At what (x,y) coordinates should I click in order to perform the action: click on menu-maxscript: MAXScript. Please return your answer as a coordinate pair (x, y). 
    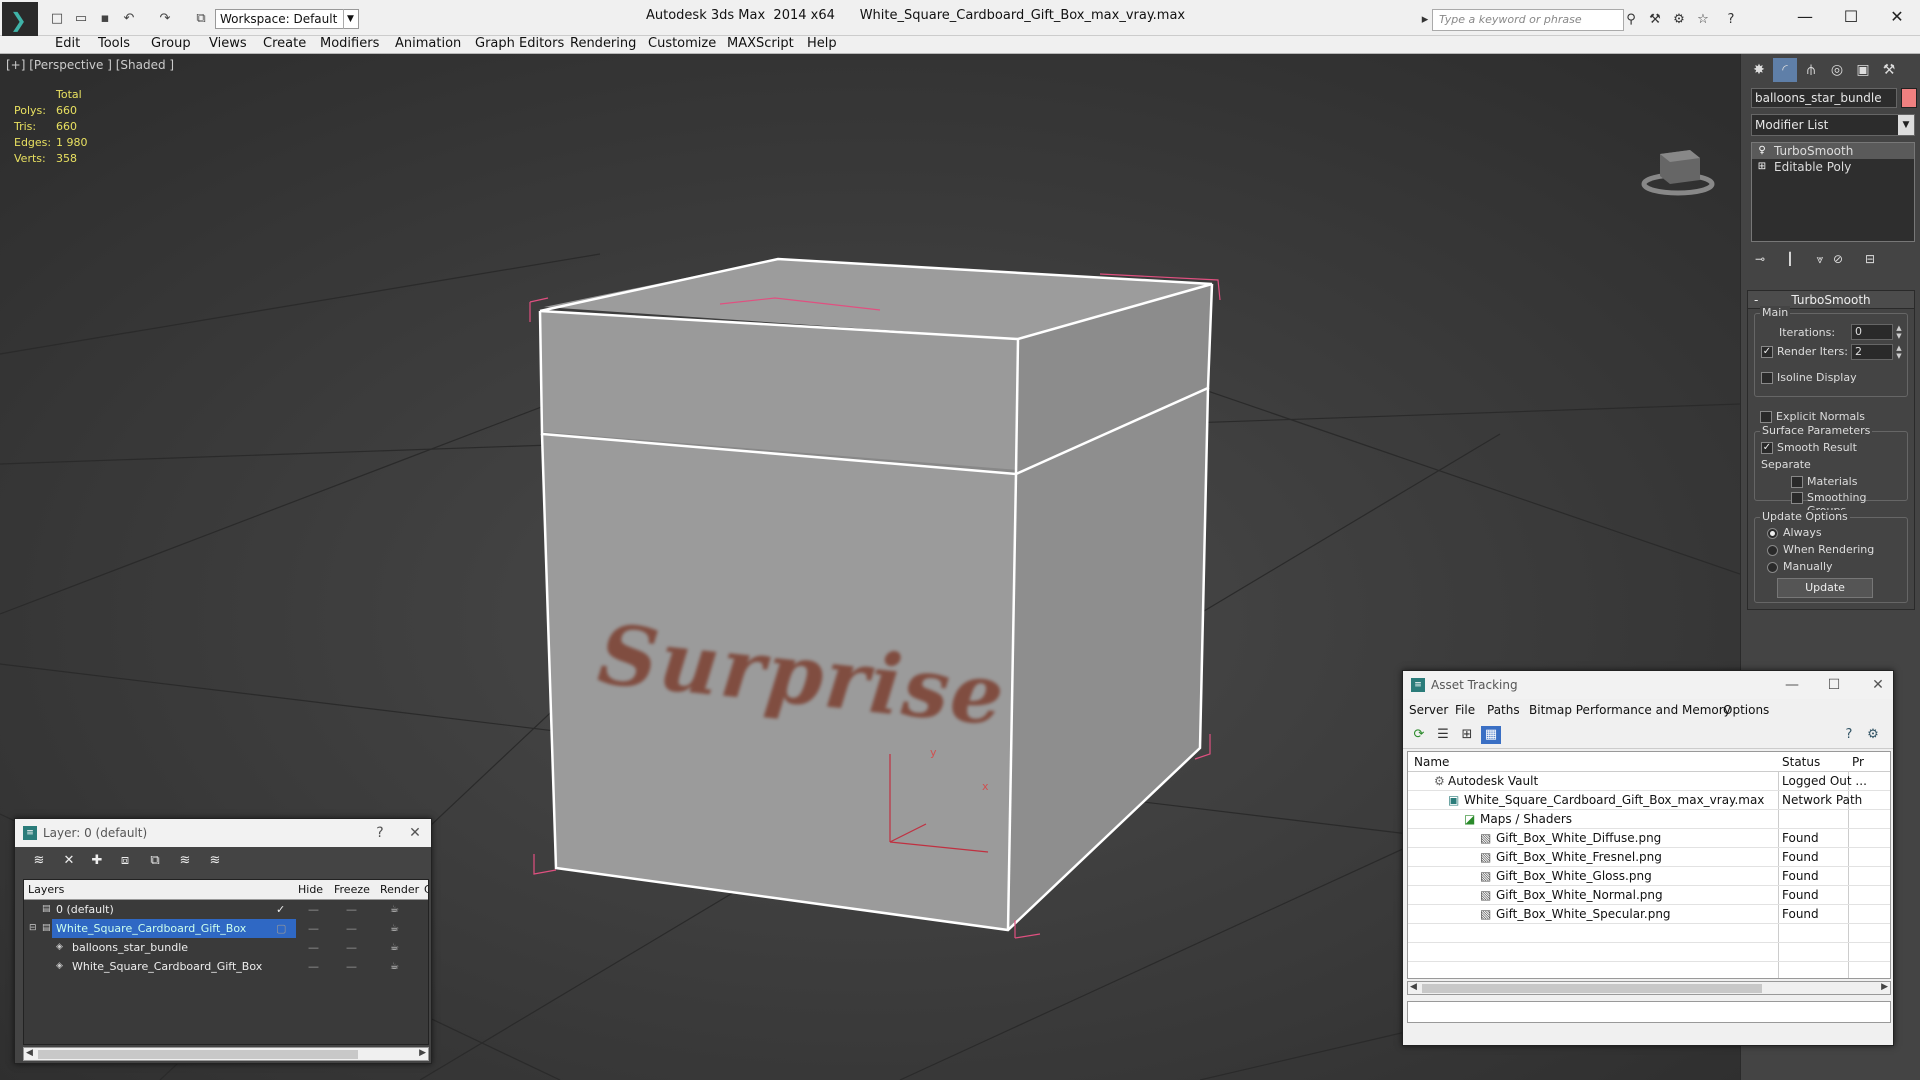
    Looking at the image, I should click on (760, 44).